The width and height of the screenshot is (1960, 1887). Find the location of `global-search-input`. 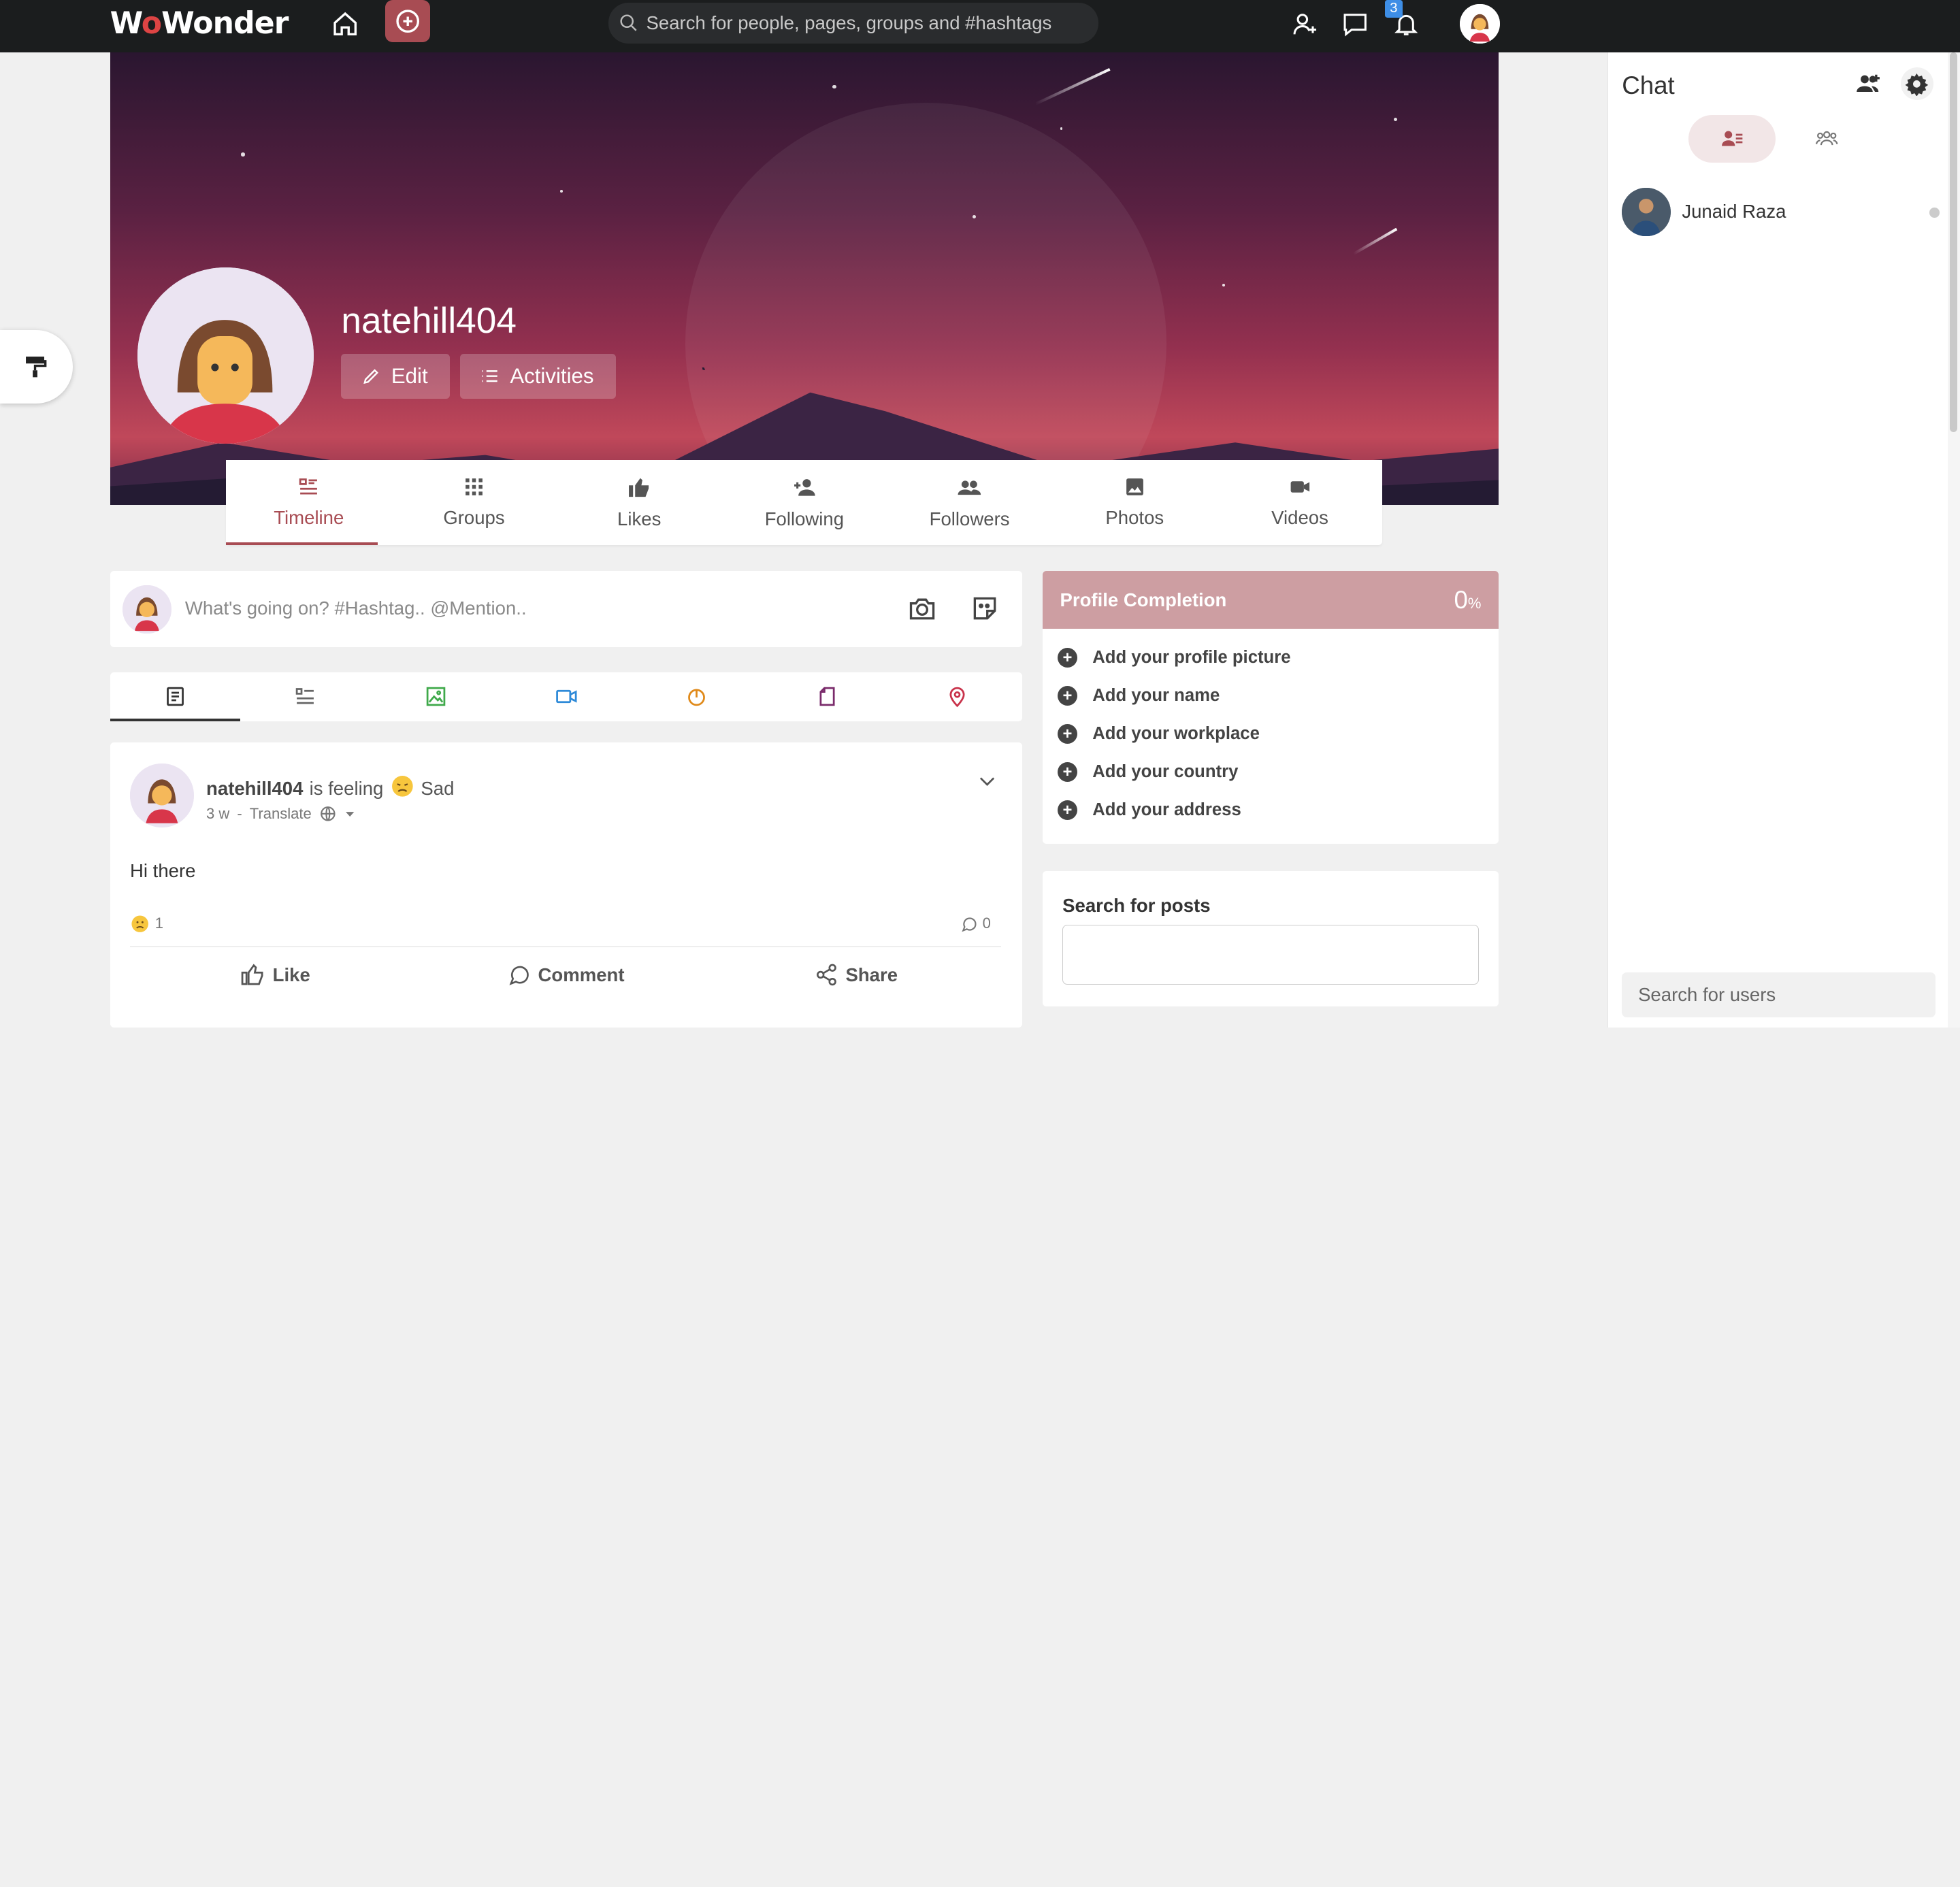

global-search-input is located at coordinates (865, 23).